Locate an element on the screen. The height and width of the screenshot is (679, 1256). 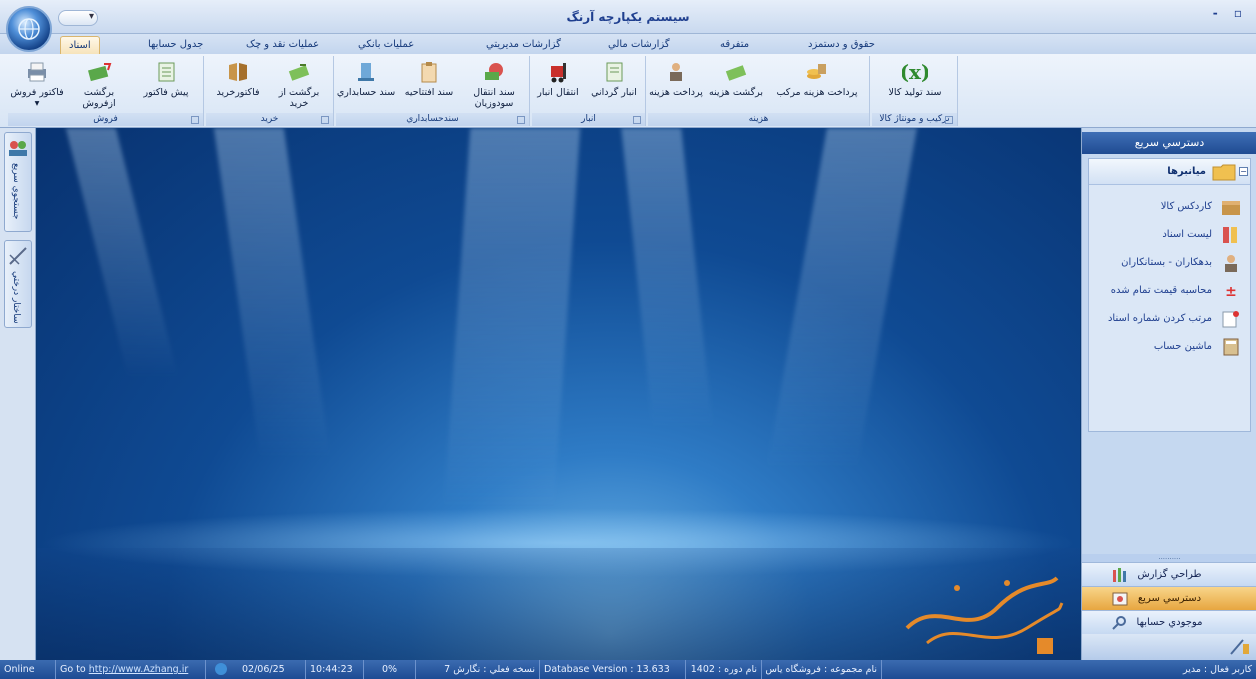
book-icon is located at coordinates (238, 72).